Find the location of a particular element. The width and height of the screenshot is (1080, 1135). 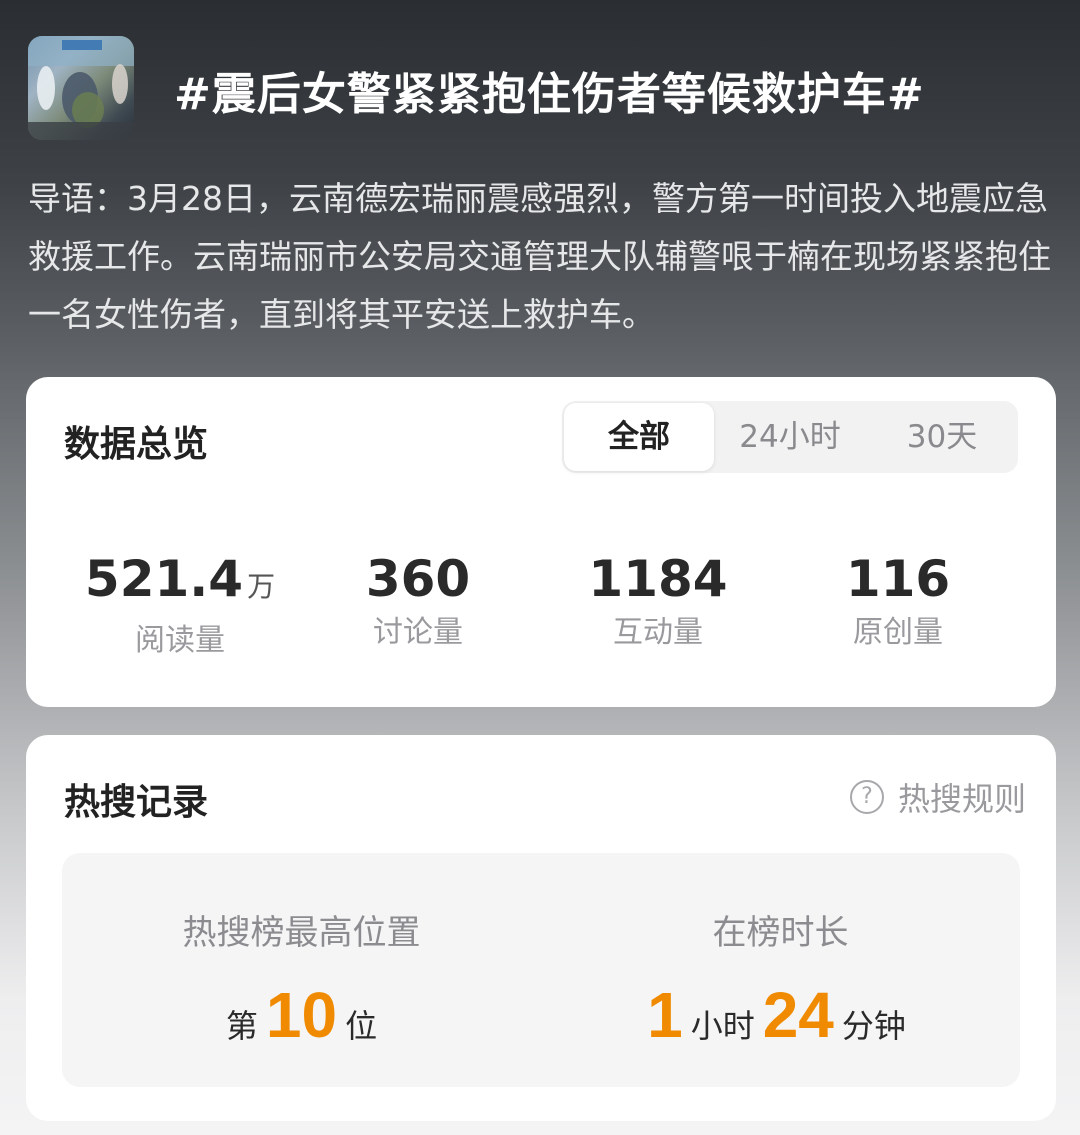

duration-hours: 1 is located at coordinates (665, 1015).